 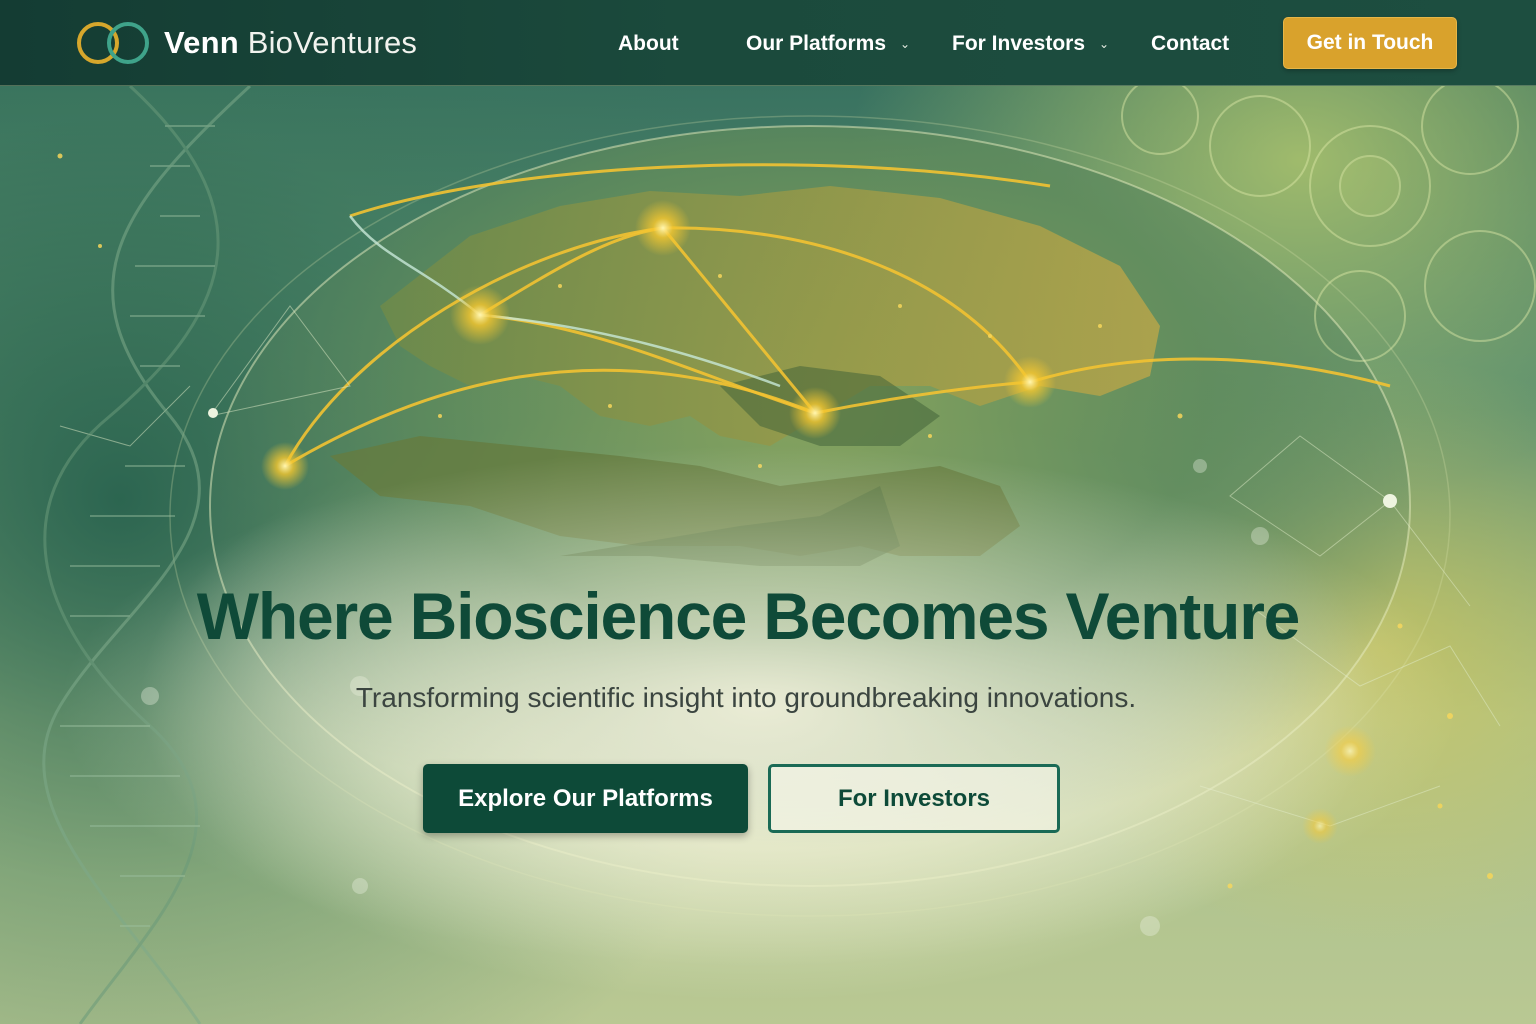 I want to click on nav-item-about: About, so click(x=648, y=44).